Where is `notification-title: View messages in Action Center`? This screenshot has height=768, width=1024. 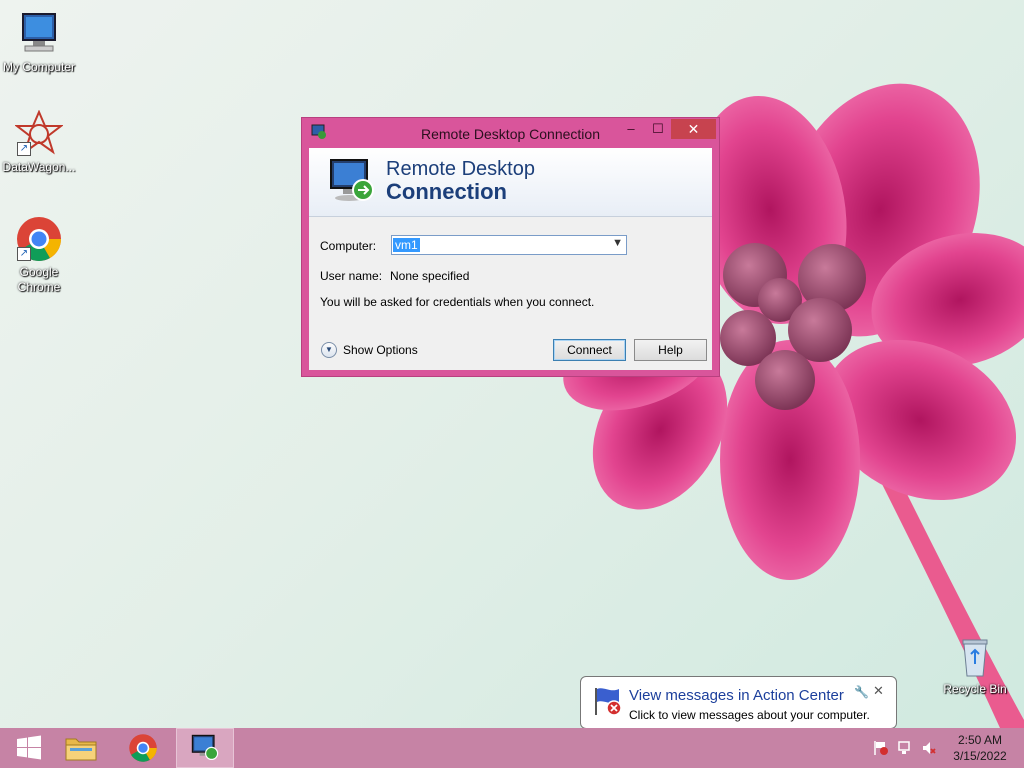 notification-title: View messages in Action Center is located at coordinates (736, 695).